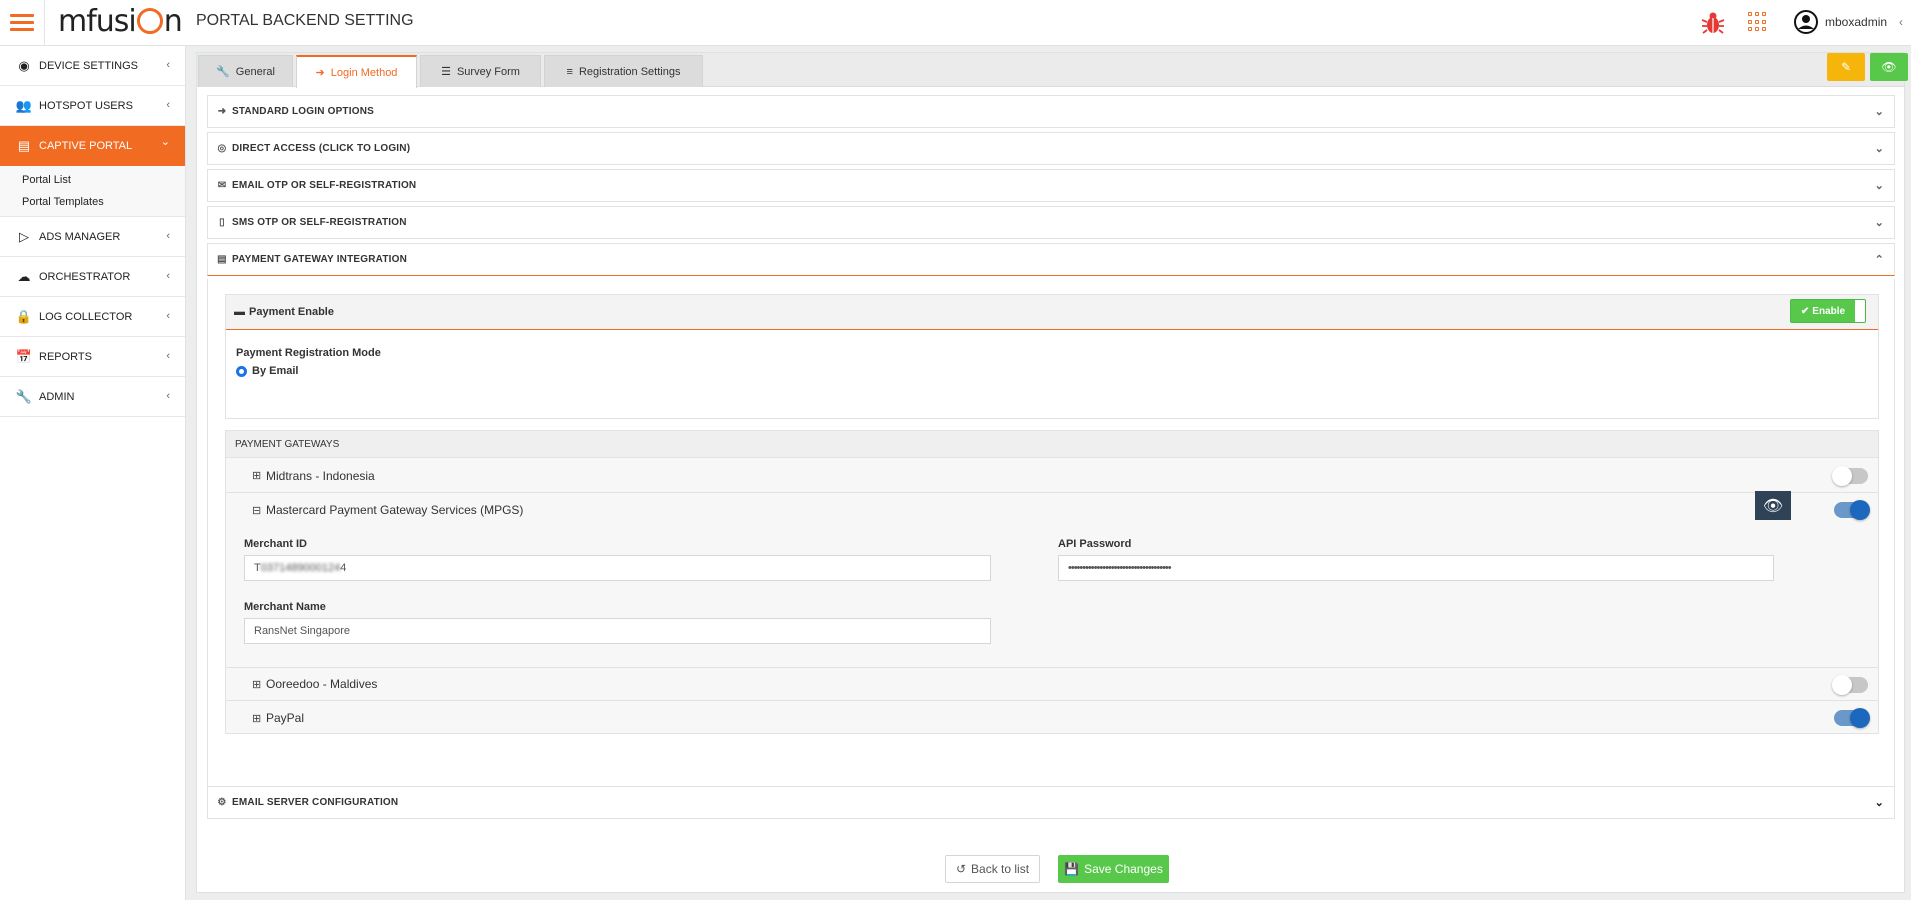  Describe the element at coordinates (24, 236) in the screenshot. I see `play-icon: ▷` at that location.